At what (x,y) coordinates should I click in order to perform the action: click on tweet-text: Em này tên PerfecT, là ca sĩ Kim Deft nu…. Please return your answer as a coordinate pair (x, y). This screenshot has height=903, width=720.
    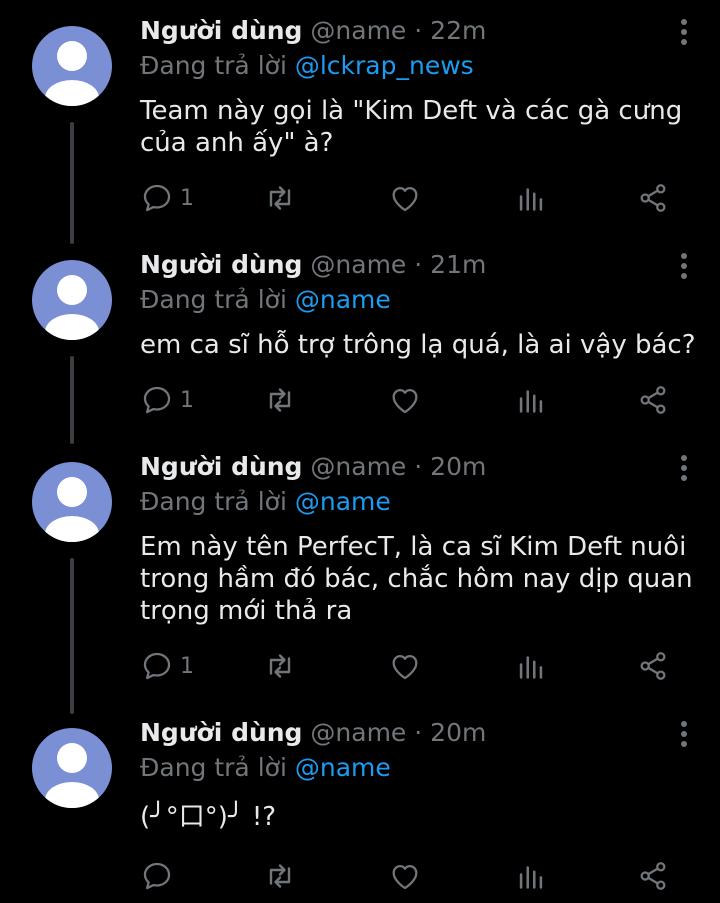
    Looking at the image, I should click on (420, 579).